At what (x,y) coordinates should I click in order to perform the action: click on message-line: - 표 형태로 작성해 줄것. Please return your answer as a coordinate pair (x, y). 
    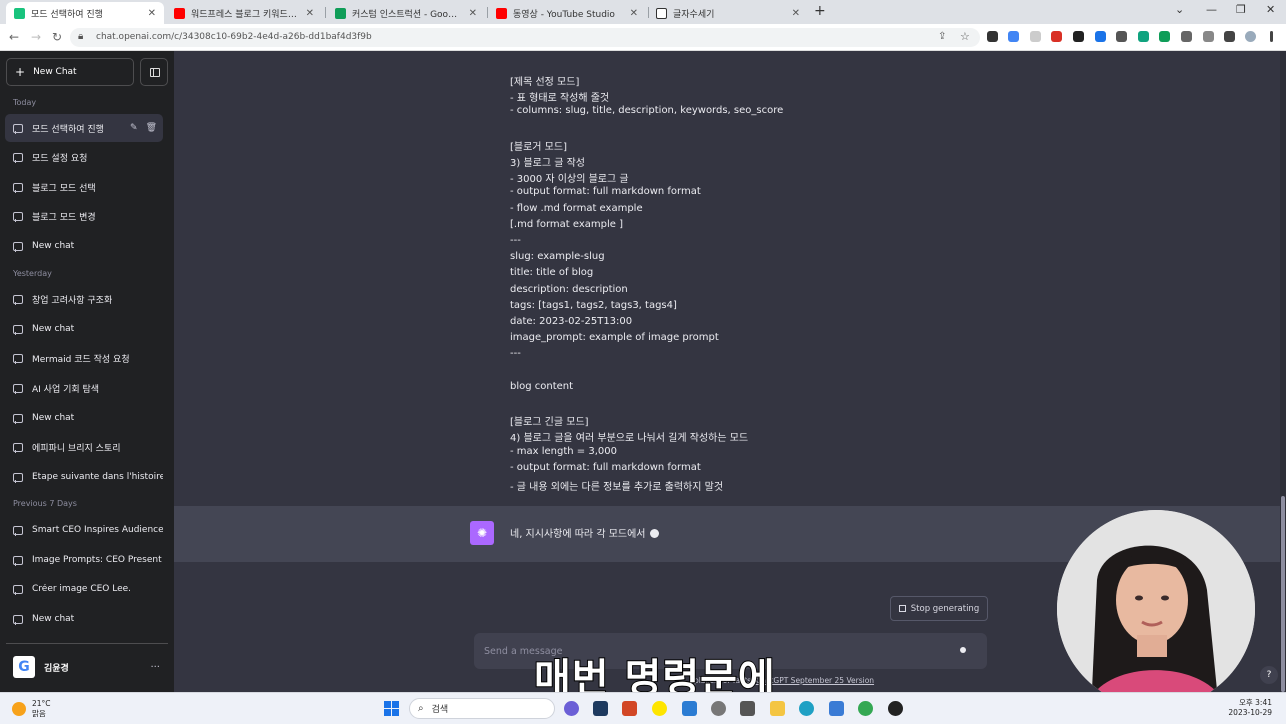
    Looking at the image, I should click on (560, 99).